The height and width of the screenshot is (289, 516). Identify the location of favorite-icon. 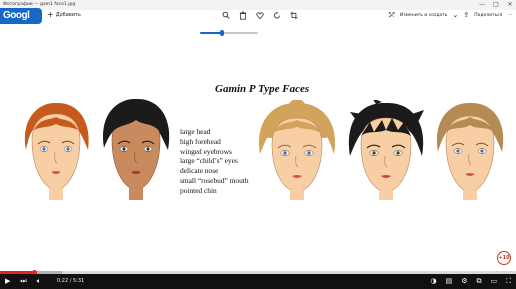
(260, 15).